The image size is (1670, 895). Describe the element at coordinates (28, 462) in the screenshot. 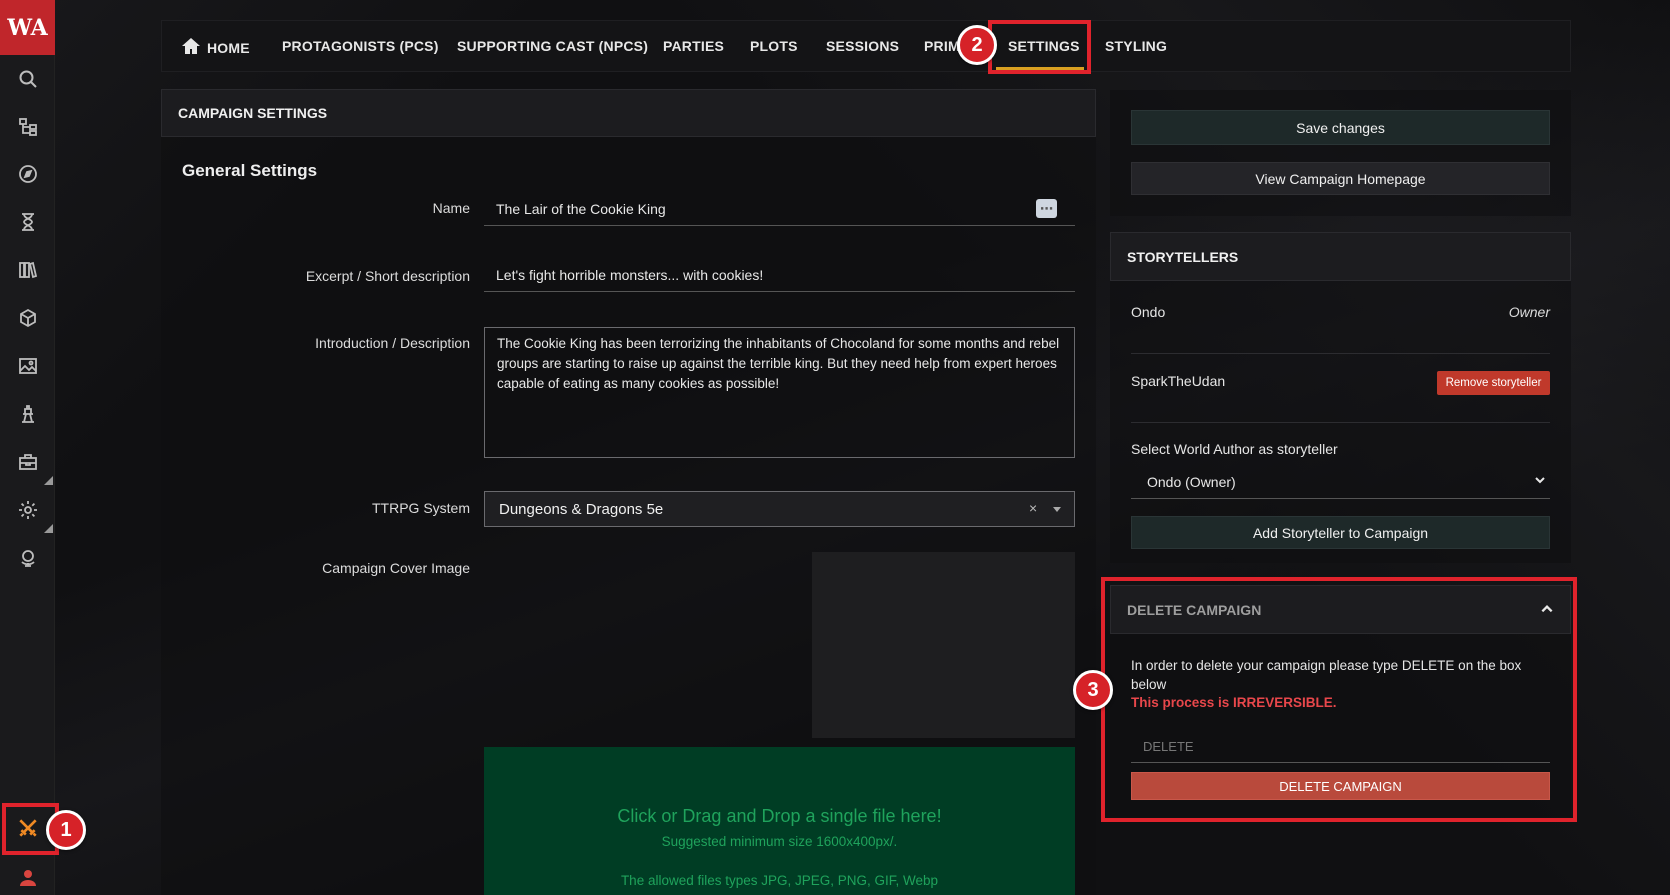

I see `toolbox-icon` at that location.